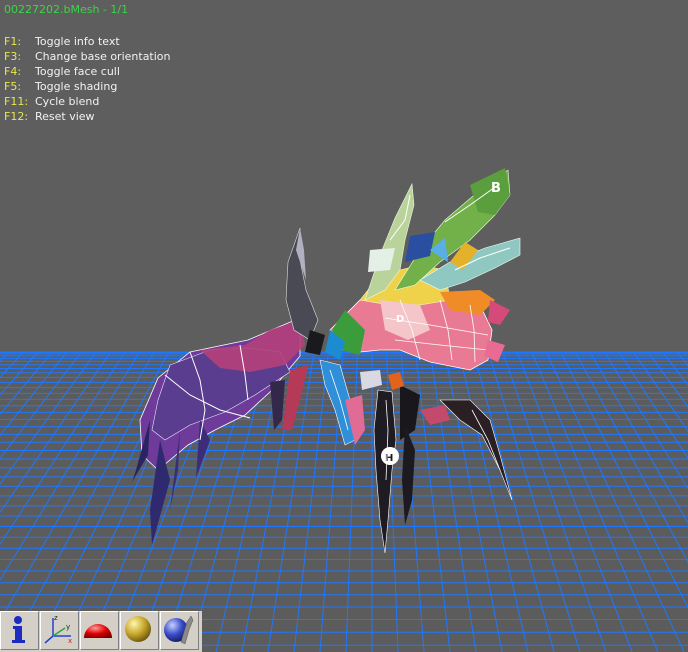  I want to click on toolbar: z x y, so click(101, 631).